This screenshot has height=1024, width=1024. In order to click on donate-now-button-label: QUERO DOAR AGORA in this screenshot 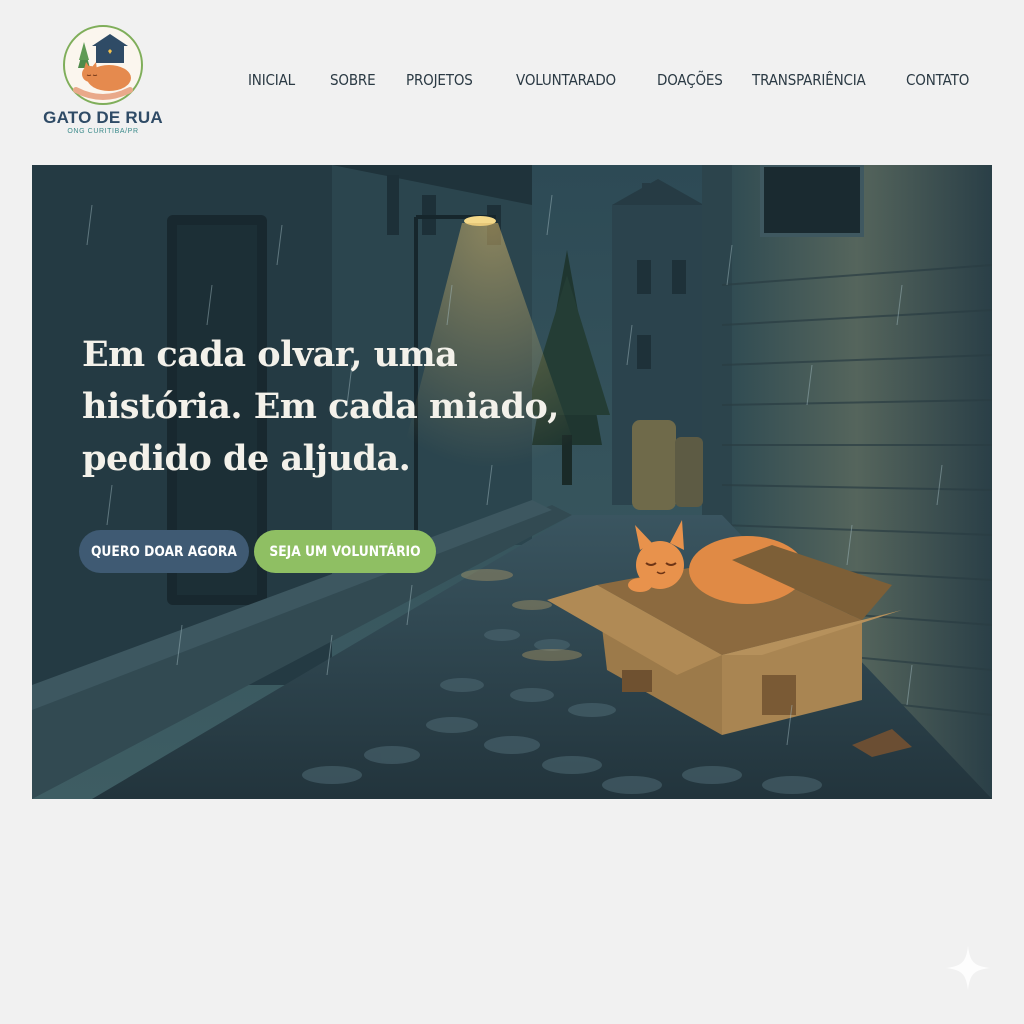, I will do `click(164, 551)`.